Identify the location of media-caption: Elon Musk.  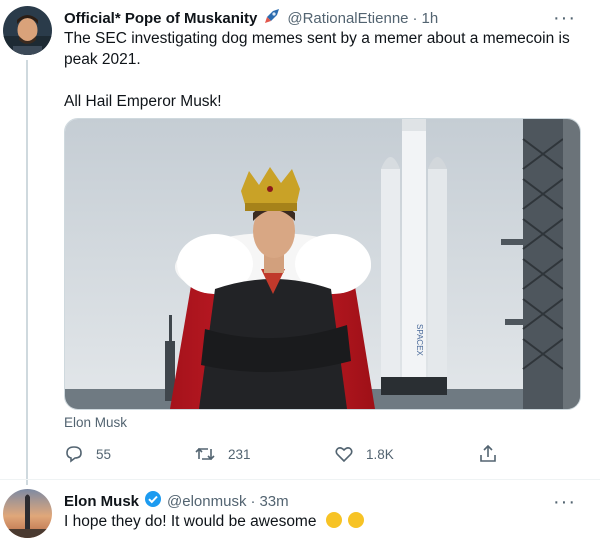
(96, 422).